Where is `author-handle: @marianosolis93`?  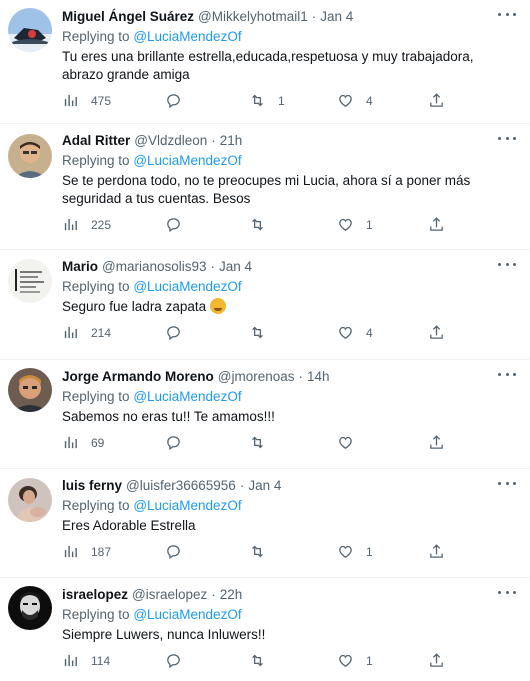 author-handle: @marianosolis93 is located at coordinates (154, 267).